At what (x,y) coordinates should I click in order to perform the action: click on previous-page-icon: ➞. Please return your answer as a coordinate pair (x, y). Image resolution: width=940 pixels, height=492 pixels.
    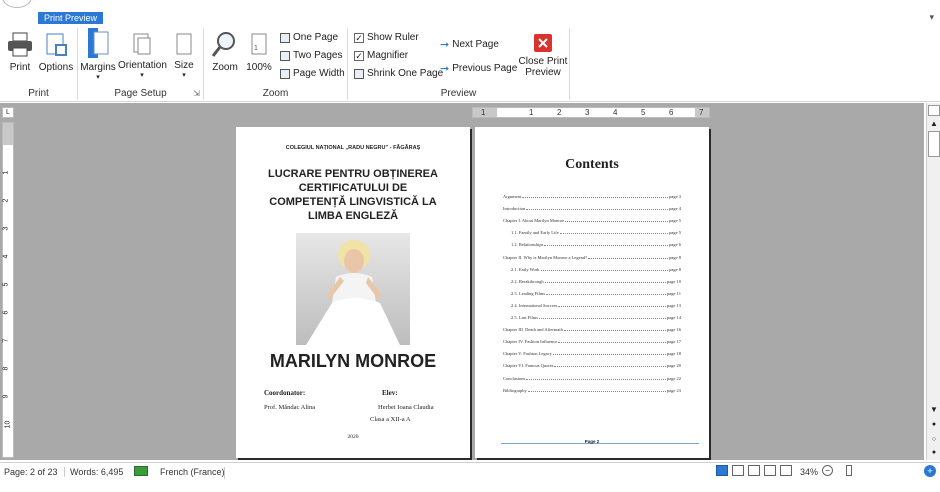
    Looking at the image, I should click on (445, 69).